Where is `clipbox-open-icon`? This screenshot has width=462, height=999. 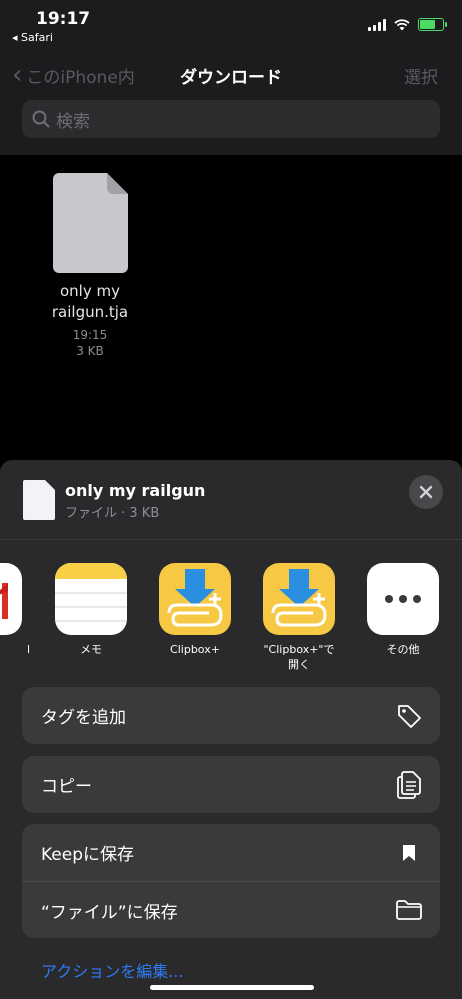 clipbox-open-icon is located at coordinates (299, 599).